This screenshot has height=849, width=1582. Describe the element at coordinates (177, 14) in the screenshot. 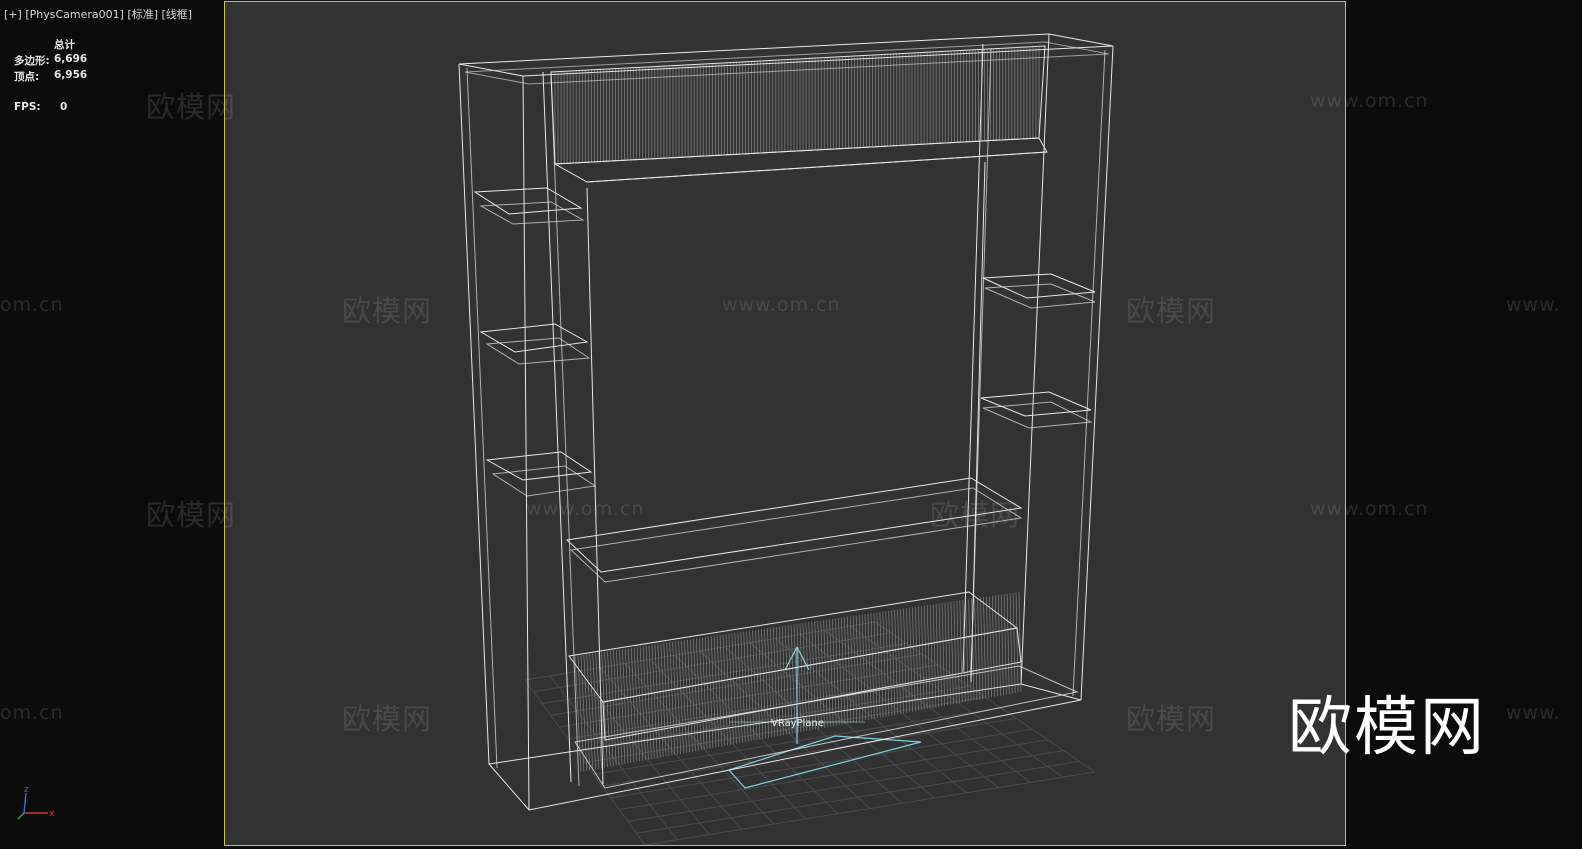

I see `viewport-mode-menu: [线框]` at that location.